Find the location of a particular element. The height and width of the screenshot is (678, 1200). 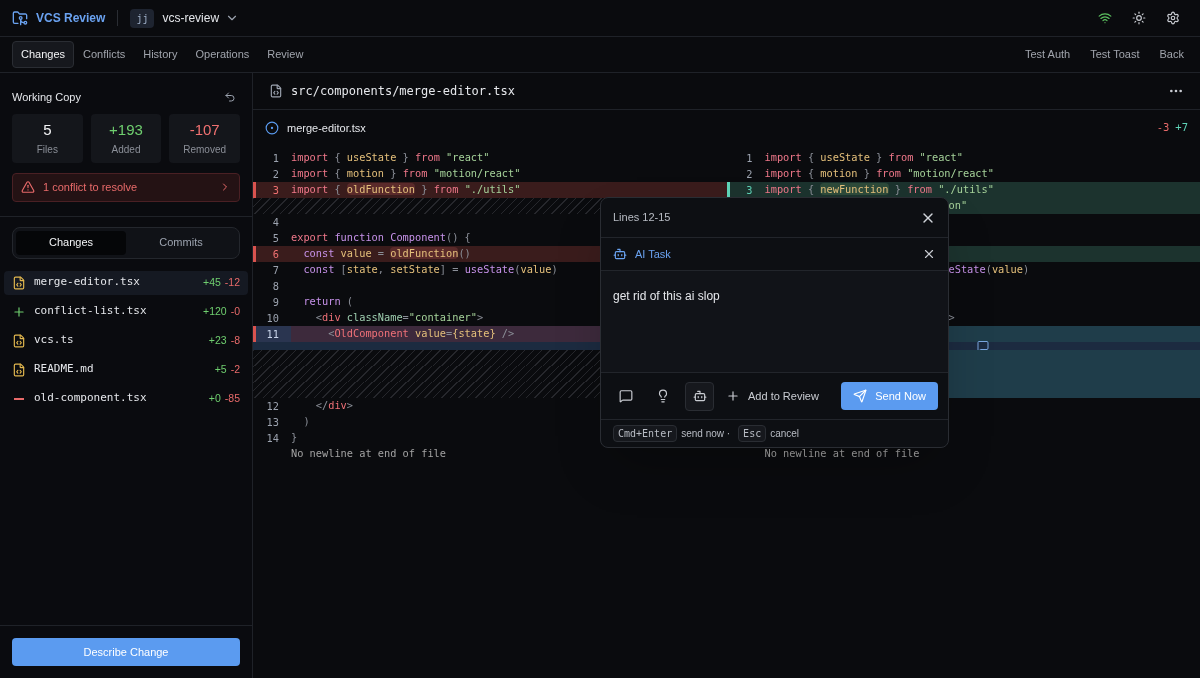

added-count: +120 is located at coordinates (215, 311).